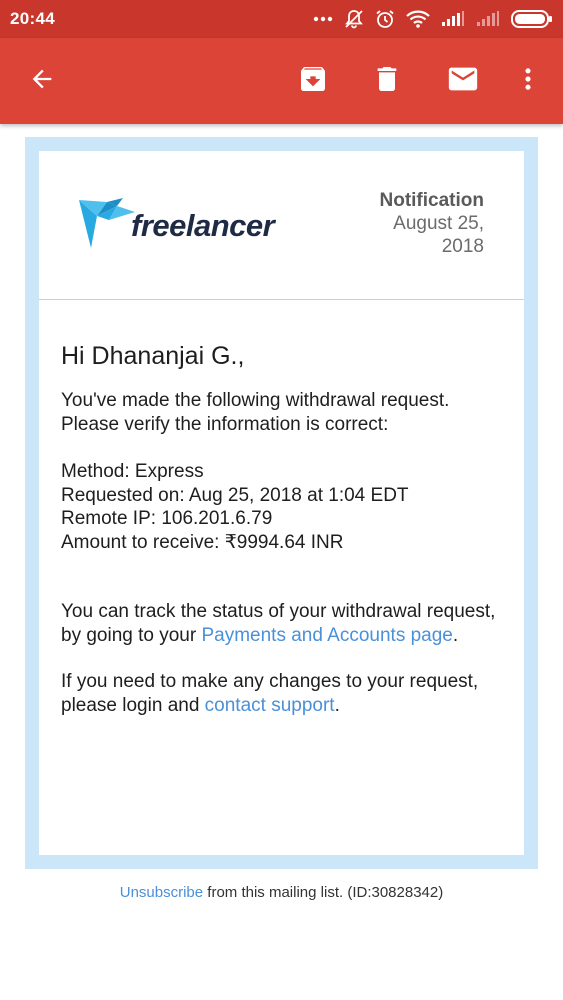 Image resolution: width=563 pixels, height=1000 pixels. I want to click on notifications-off-icon, so click(354, 19).